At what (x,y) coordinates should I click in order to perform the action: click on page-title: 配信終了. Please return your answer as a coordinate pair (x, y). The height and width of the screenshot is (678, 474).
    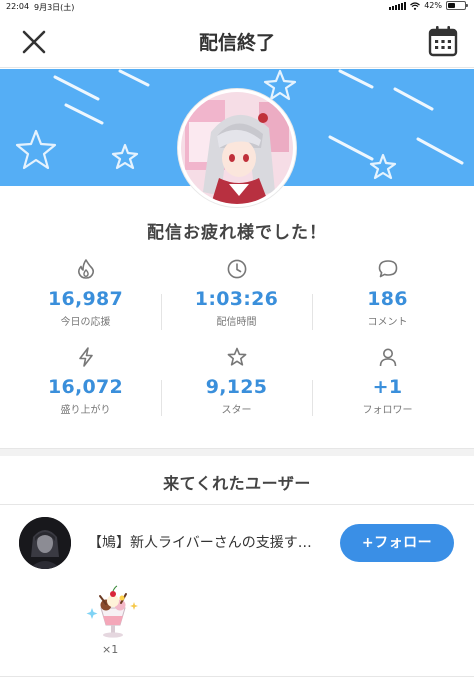
    Looking at the image, I should click on (236, 43).